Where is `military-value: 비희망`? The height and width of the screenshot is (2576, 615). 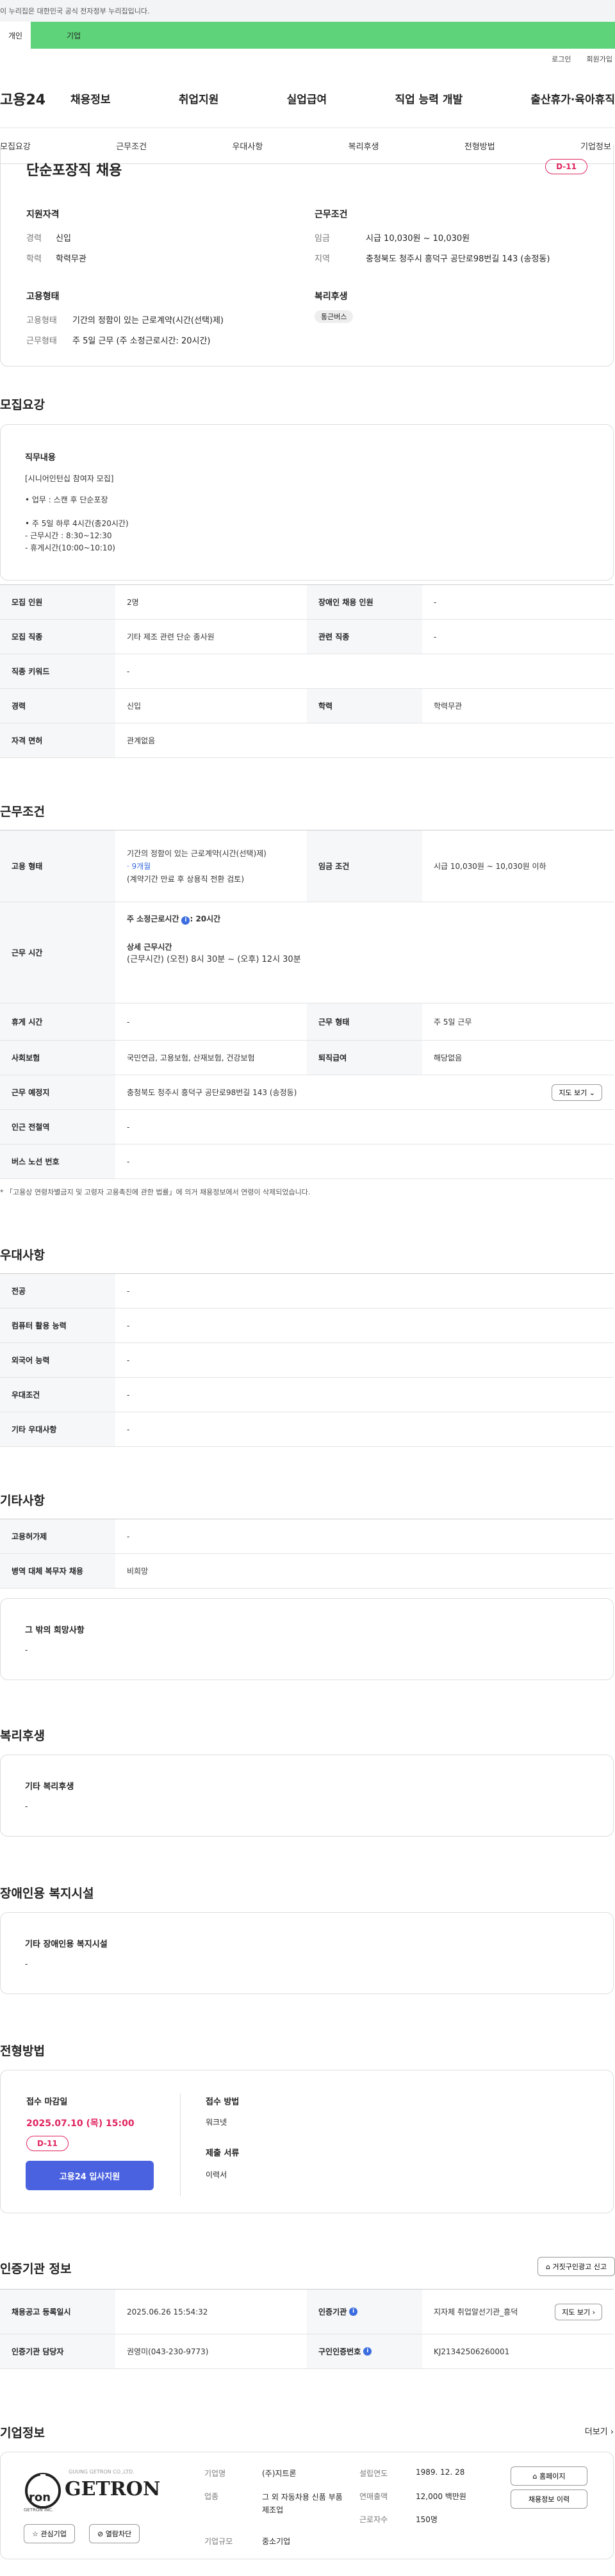 military-value: 비희망 is located at coordinates (138, 1571).